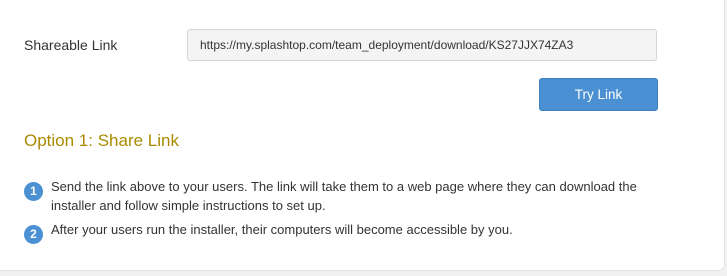 The image size is (727, 276). Describe the element at coordinates (33, 234) in the screenshot. I see `step-number-badge: 2` at that location.